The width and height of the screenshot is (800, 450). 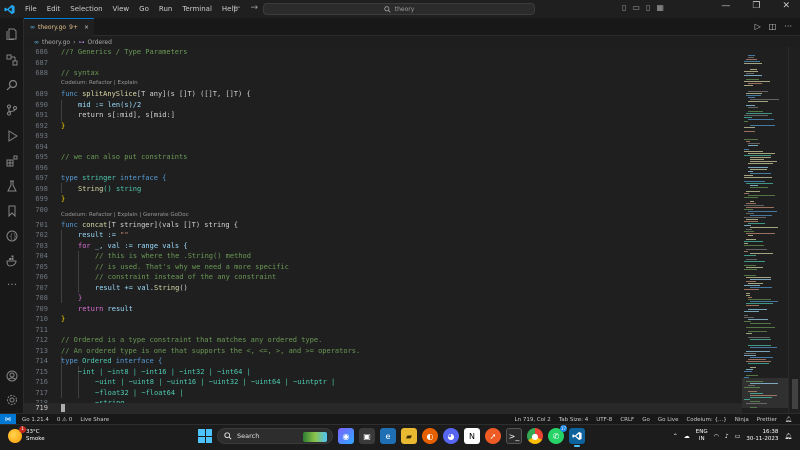 What do you see at coordinates (12, 110) in the screenshot?
I see `source-control-icon` at bounding box center [12, 110].